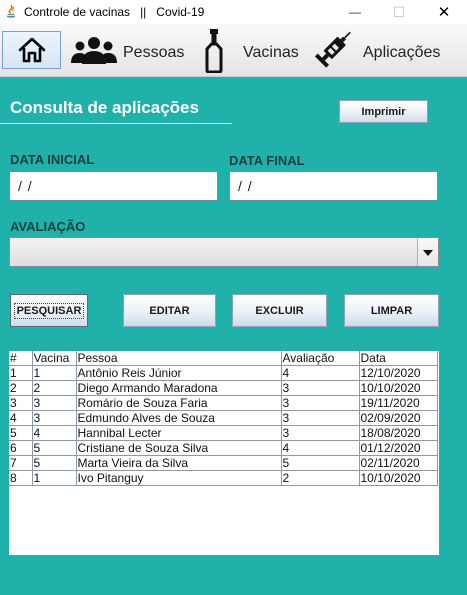 This screenshot has width=467, height=595. I want to click on window-titlebar: Controle de vacinas || Covid-19 — ☐ ✕, so click(233, 12).